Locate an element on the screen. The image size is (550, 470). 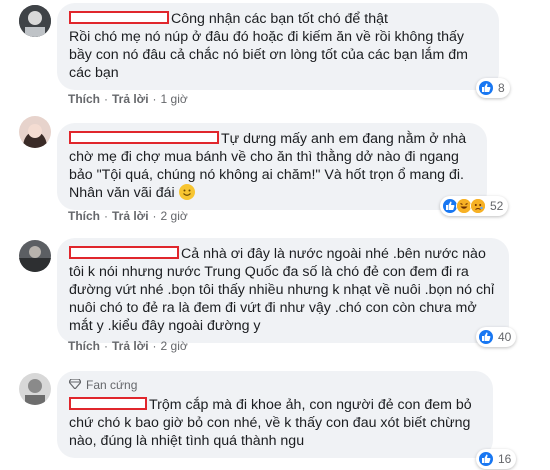
timestamp: 1 giờ is located at coordinates (174, 99).